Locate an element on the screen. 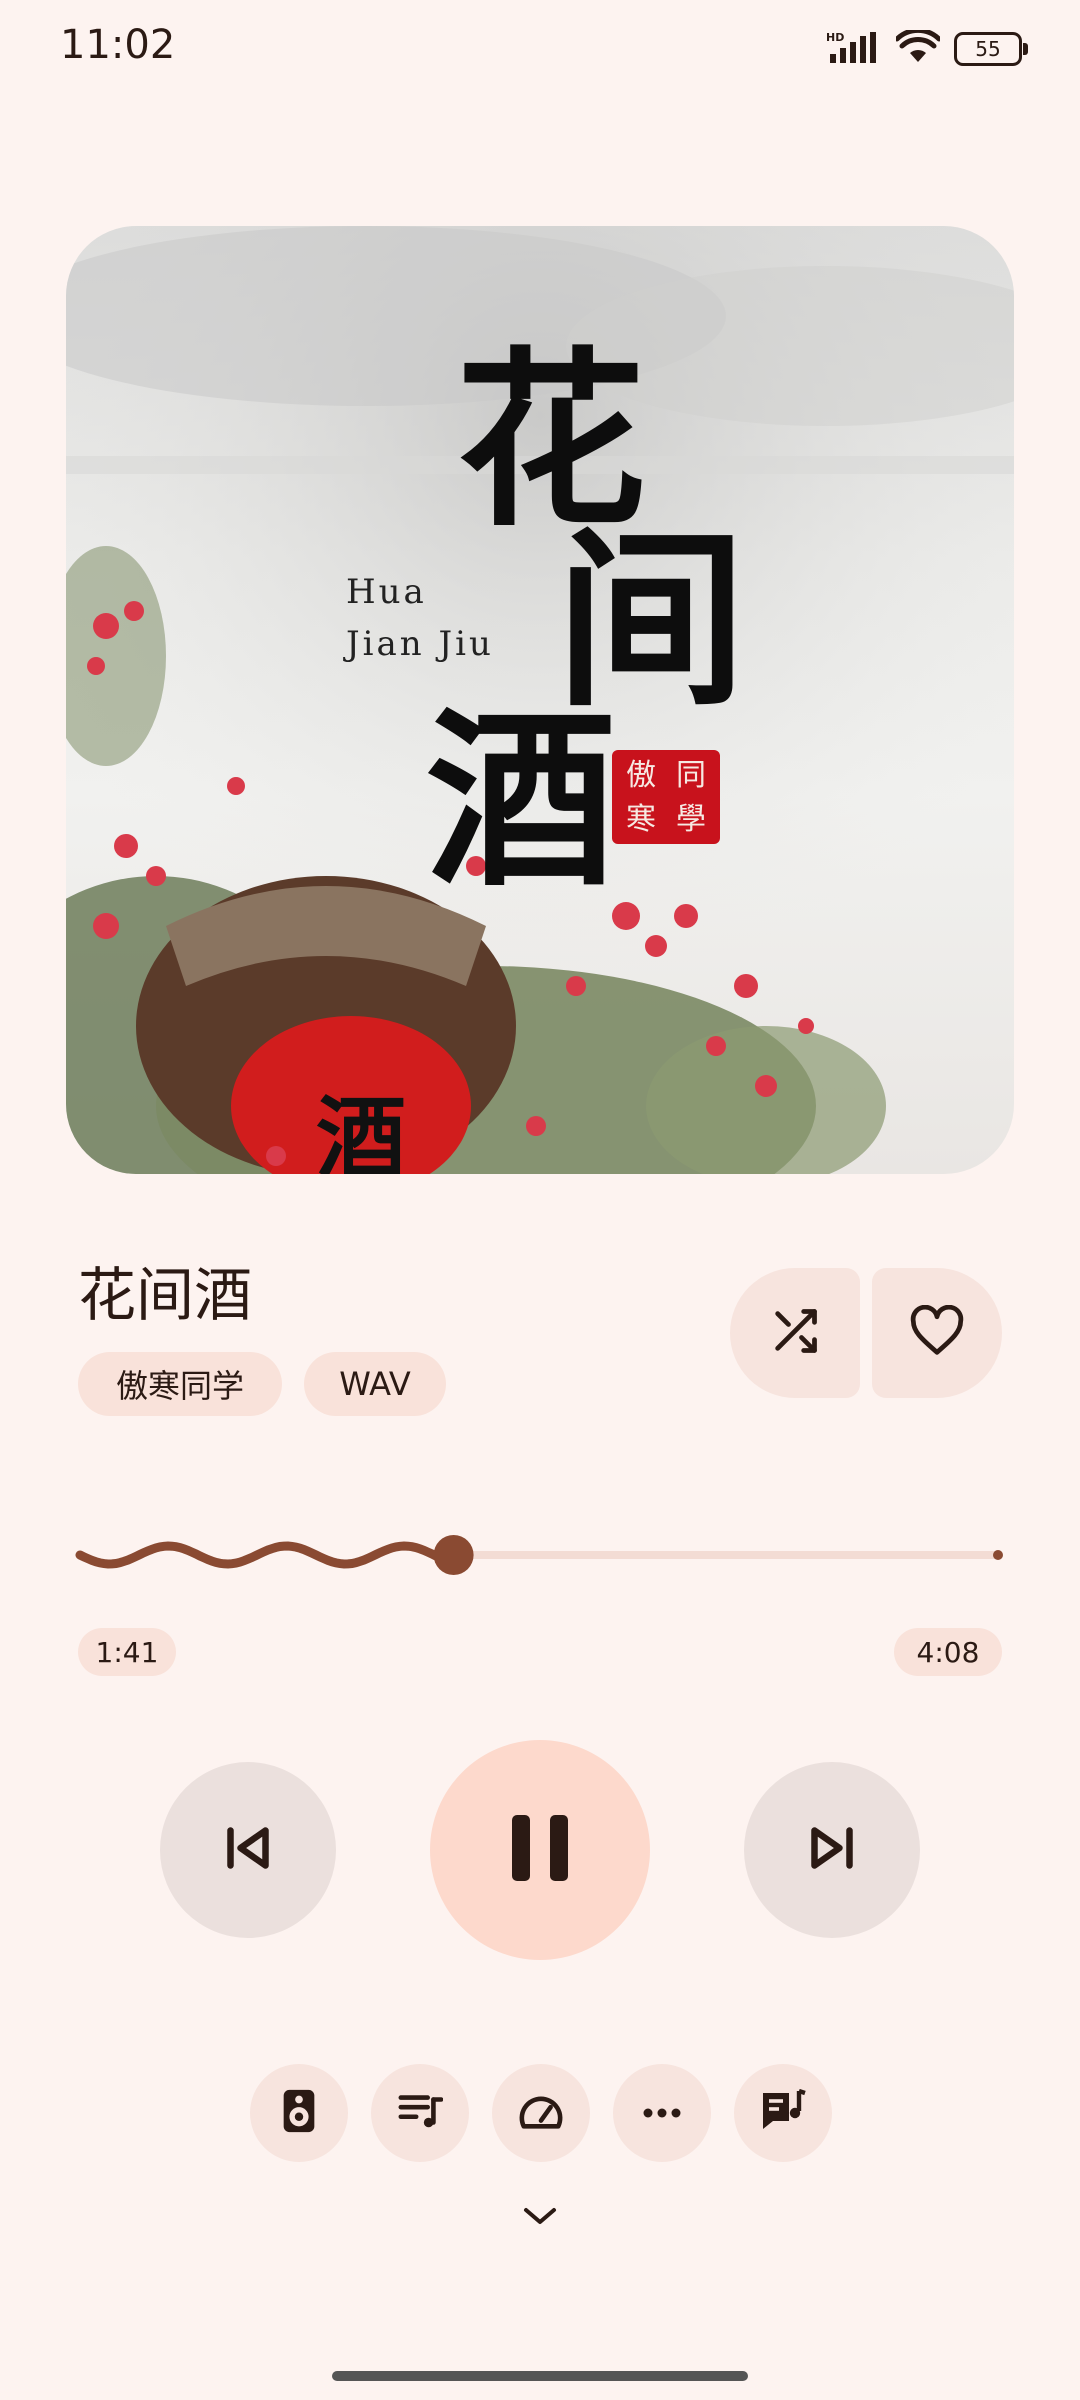  status-time: 11:02 is located at coordinates (118, 45).